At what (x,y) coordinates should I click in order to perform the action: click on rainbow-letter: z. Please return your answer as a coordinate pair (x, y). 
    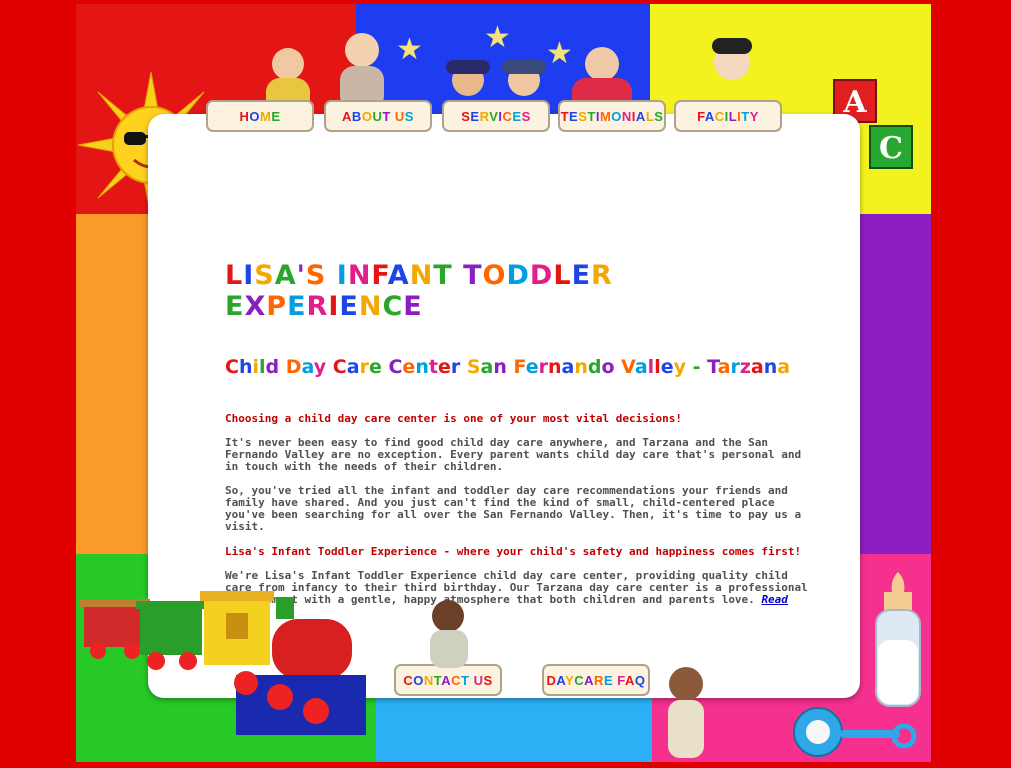
    Looking at the image, I should click on (745, 367).